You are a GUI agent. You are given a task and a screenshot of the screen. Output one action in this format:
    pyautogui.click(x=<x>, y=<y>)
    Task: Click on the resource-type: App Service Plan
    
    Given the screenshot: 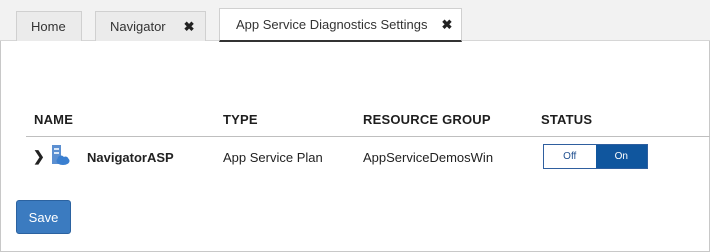 What is the action you would take?
    pyautogui.click(x=273, y=157)
    